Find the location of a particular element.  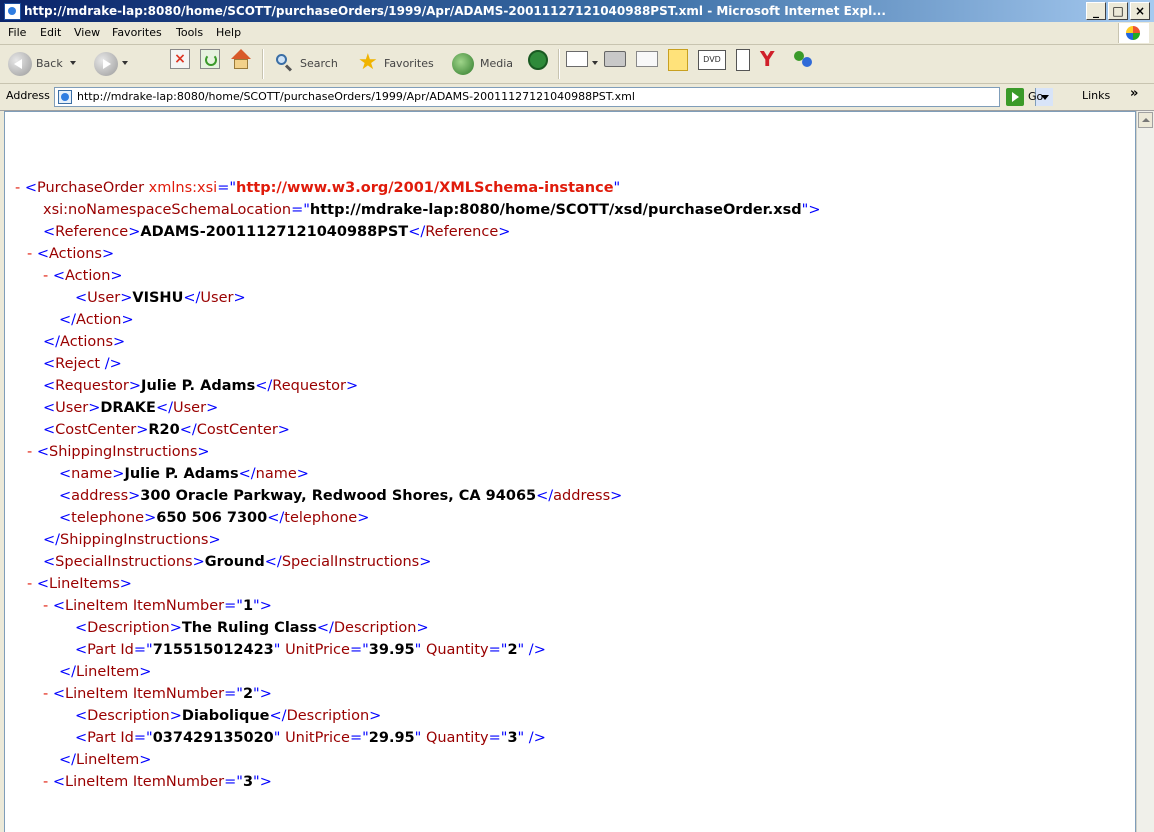

menu-help: Help is located at coordinates (228, 33).